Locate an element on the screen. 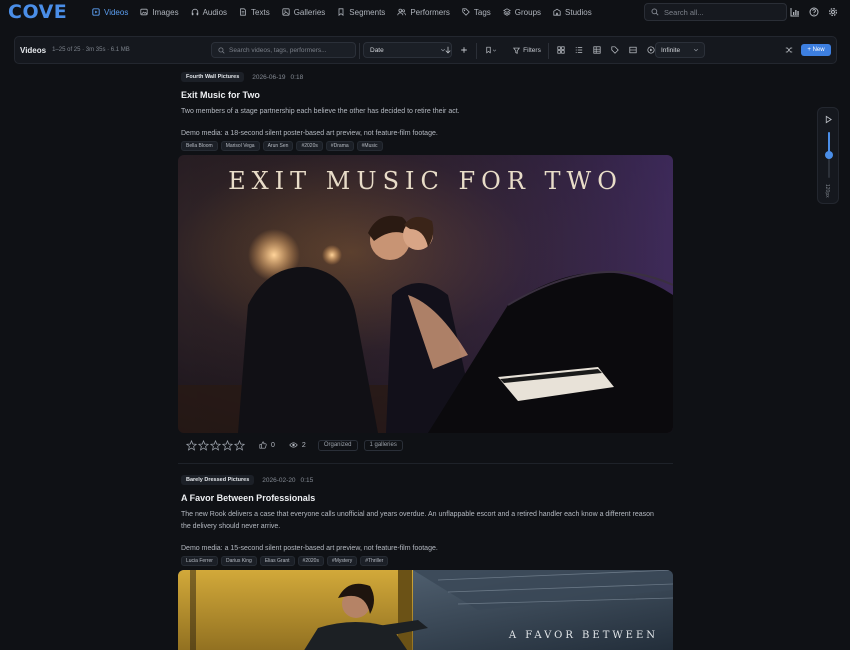 This screenshot has height=650, width=850. page-title: Videos is located at coordinates (33, 50).